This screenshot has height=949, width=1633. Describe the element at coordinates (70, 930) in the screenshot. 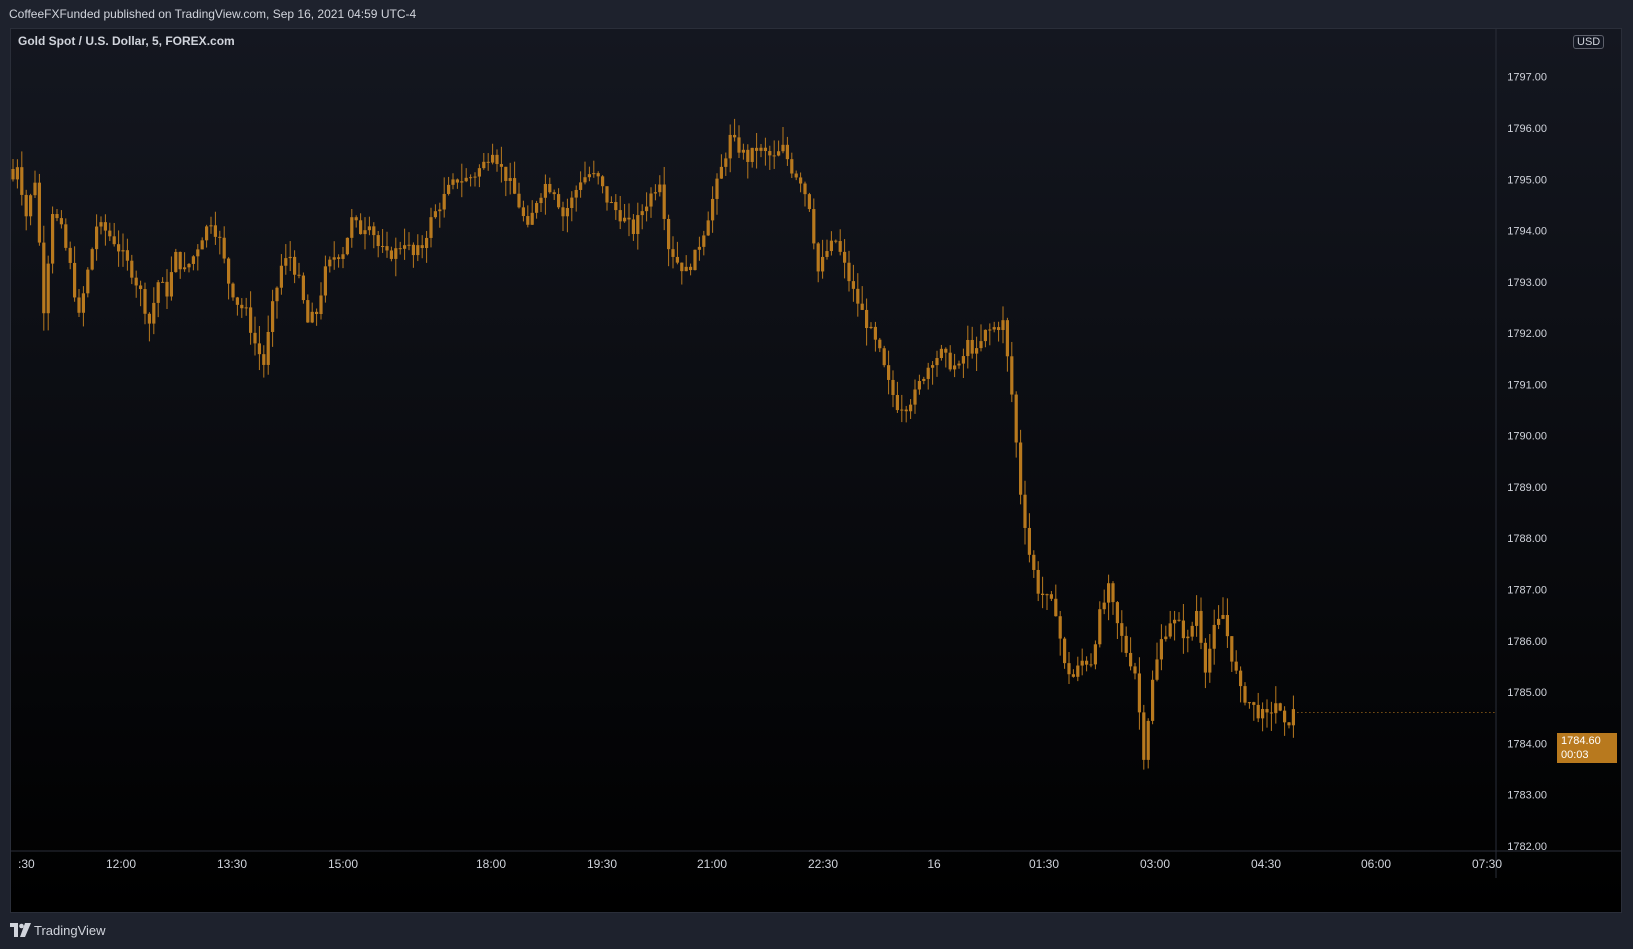

I see `footer-brand: TradingView` at that location.